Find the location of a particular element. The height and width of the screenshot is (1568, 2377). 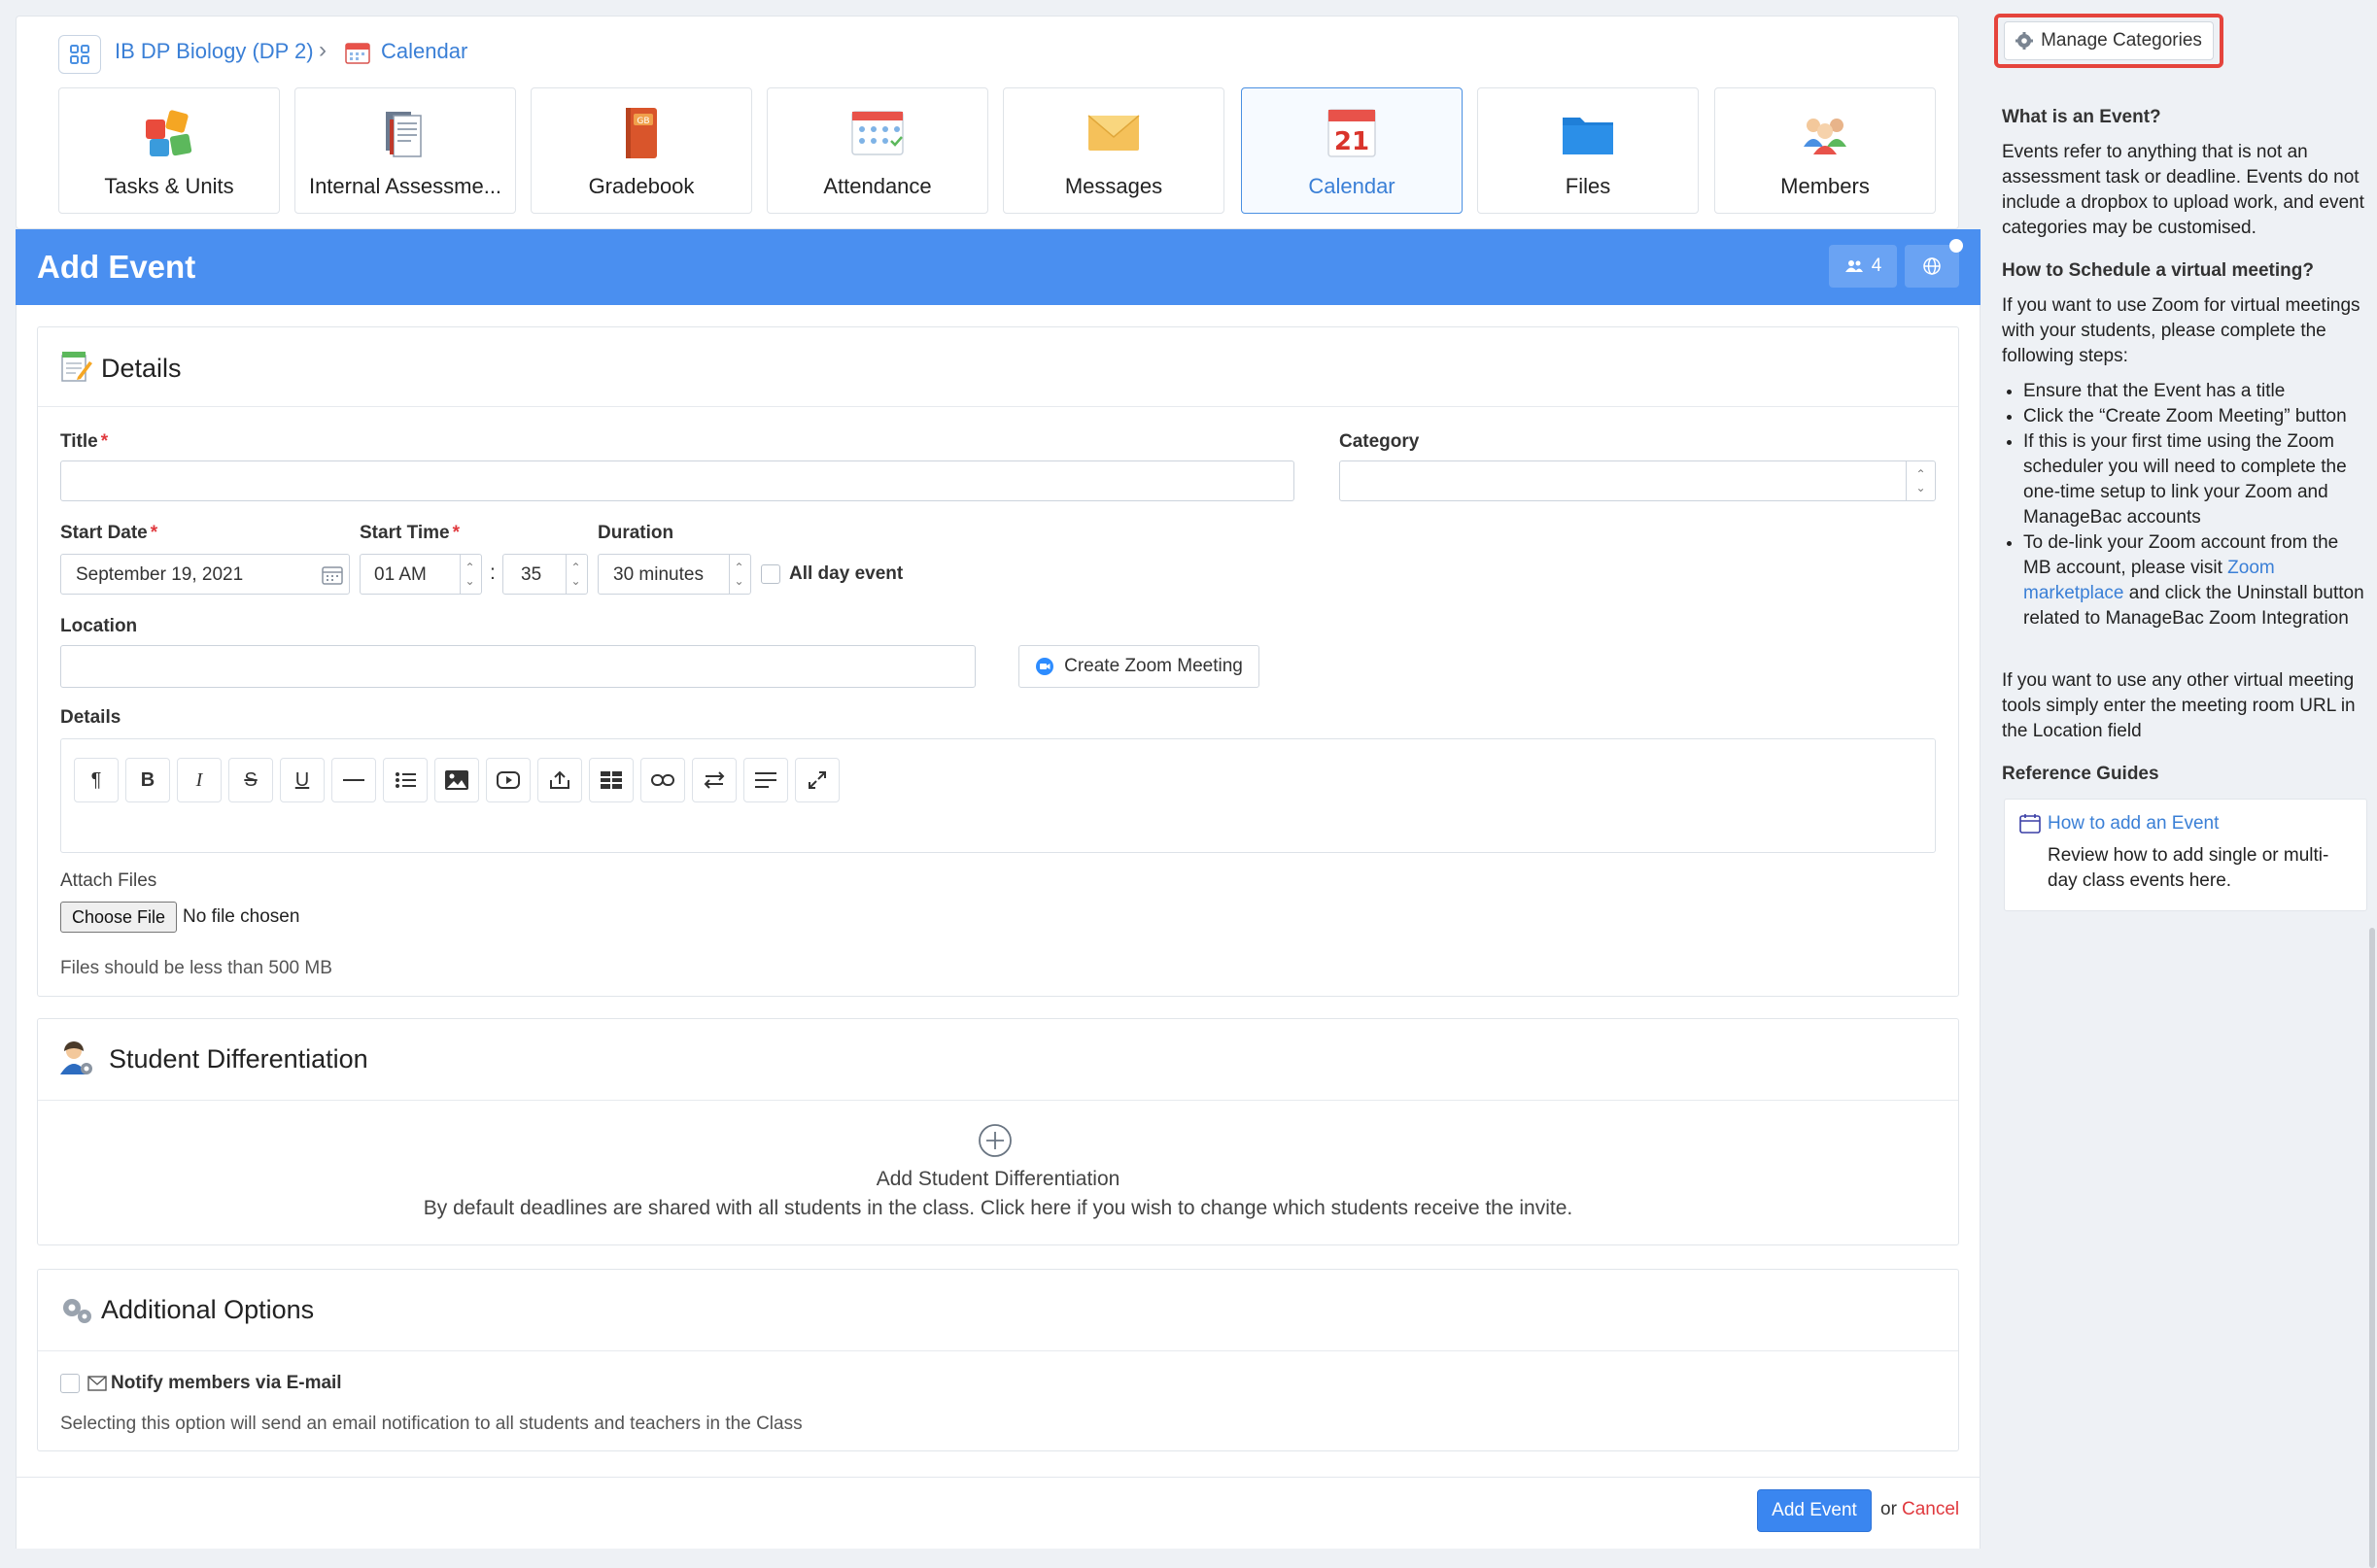

start-date-input: September 19, 2021 is located at coordinates (205, 574).